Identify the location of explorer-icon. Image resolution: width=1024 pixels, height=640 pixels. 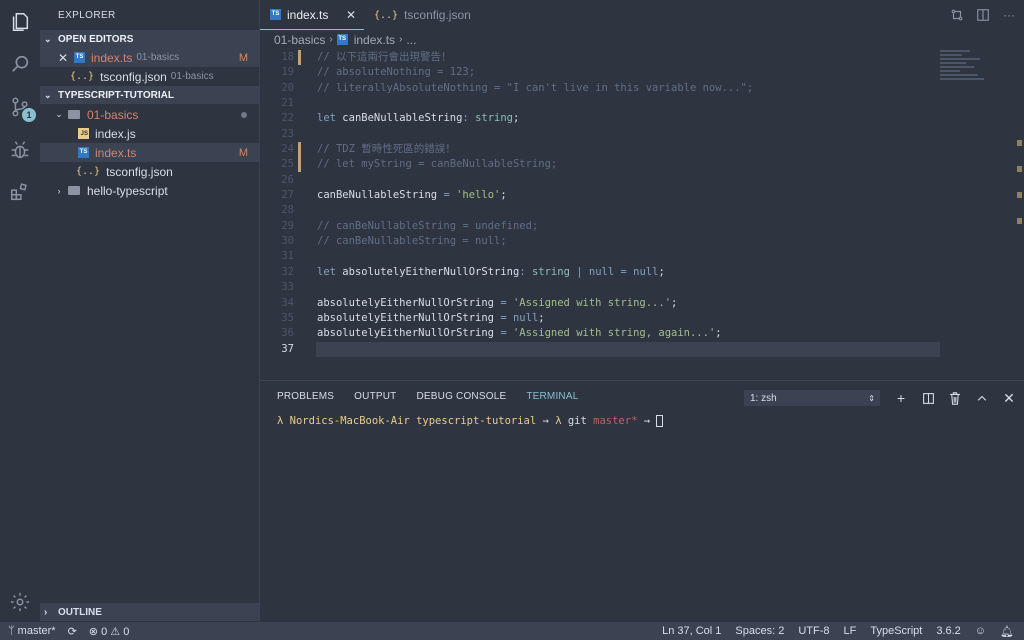
(20, 22).